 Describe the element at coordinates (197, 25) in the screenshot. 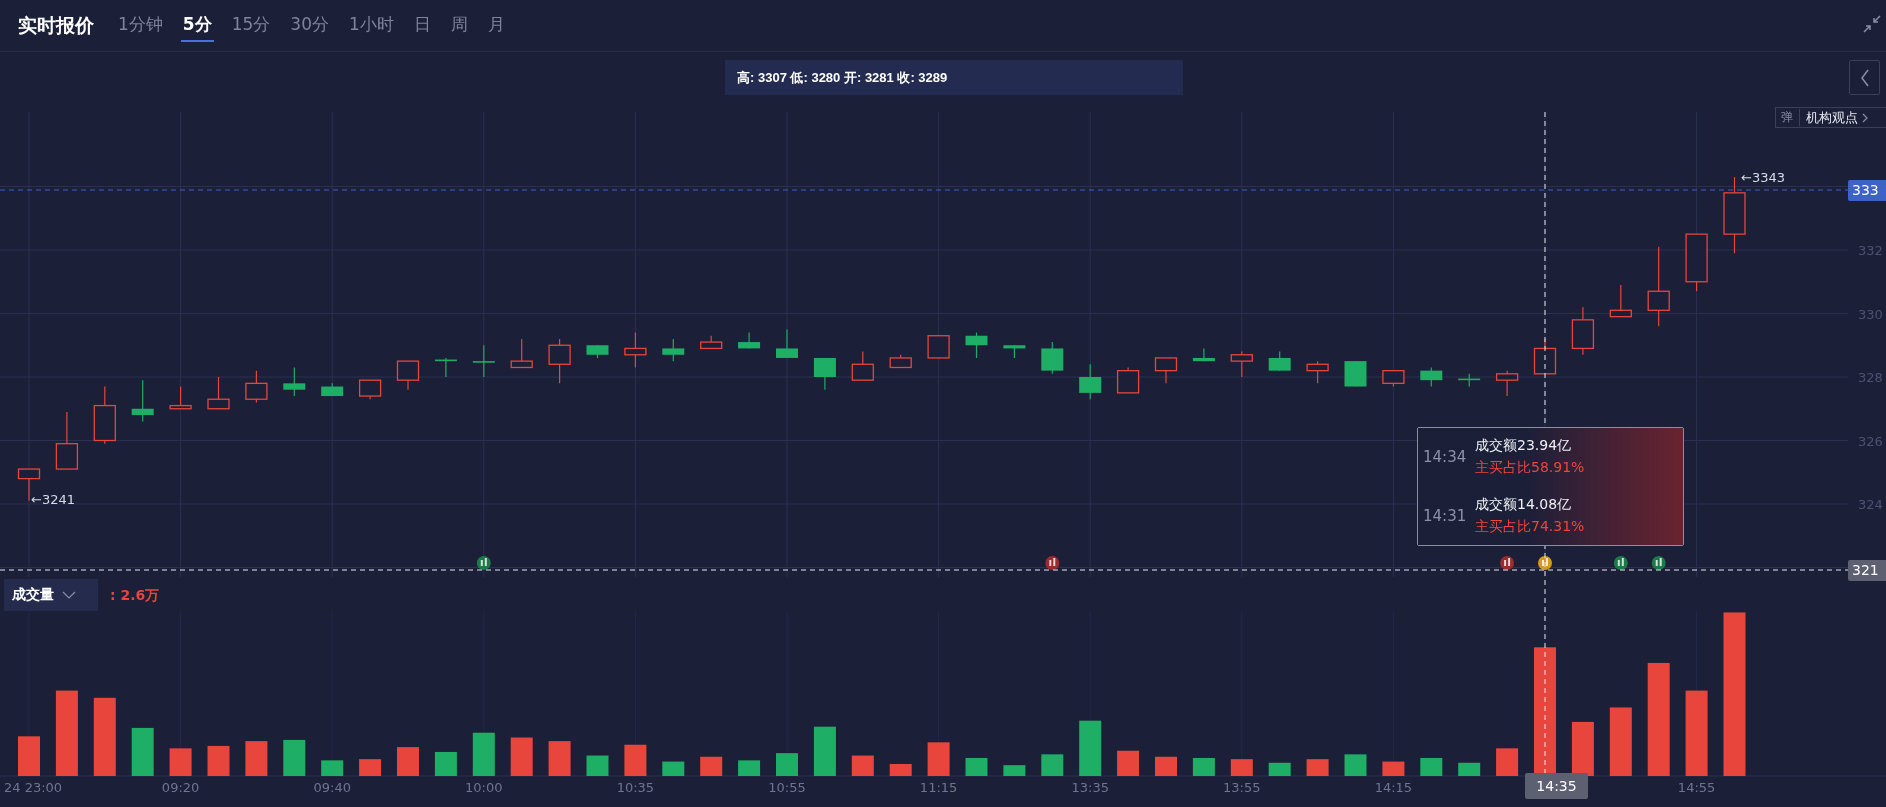

I see `period-tab: 5分` at that location.